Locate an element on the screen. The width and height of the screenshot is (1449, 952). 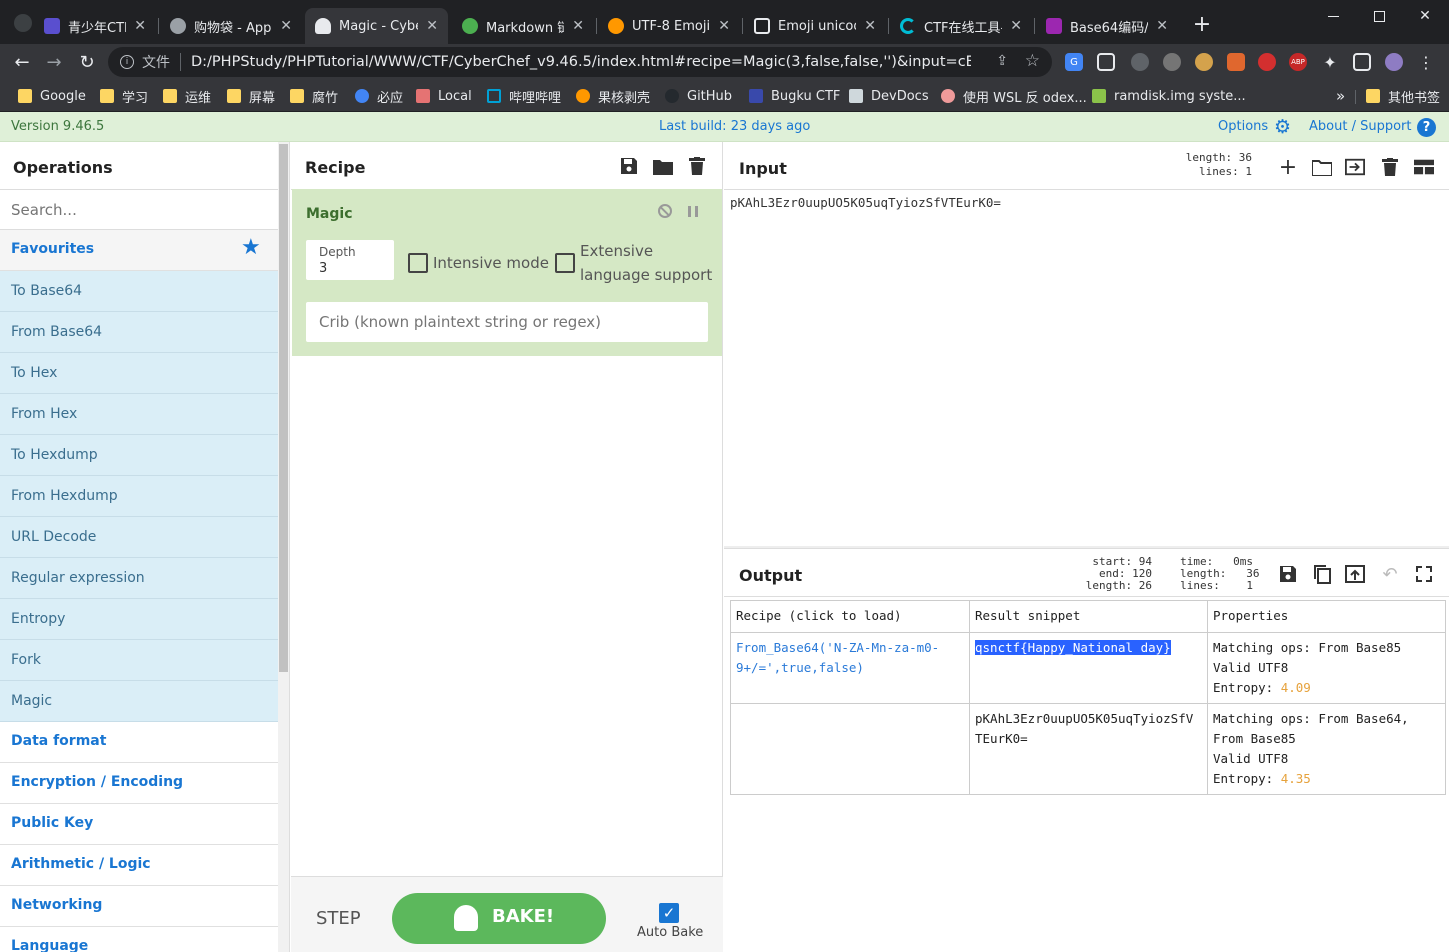
maximize-output-icon is located at coordinates (1424, 574).